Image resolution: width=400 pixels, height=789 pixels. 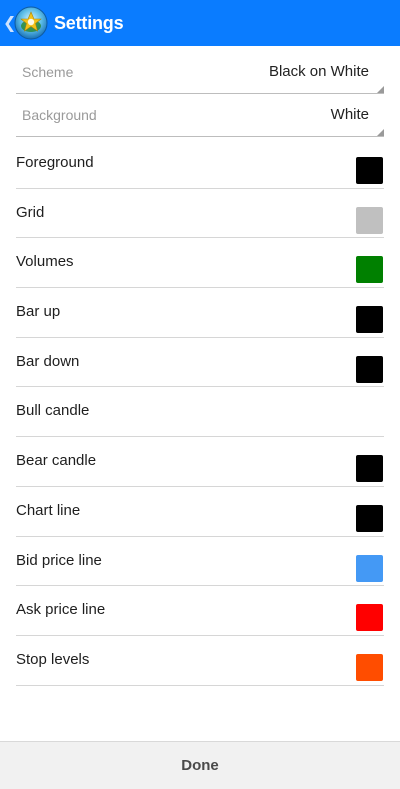 I want to click on color-row-stop-levels: Stop levels, so click(x=200, y=661).